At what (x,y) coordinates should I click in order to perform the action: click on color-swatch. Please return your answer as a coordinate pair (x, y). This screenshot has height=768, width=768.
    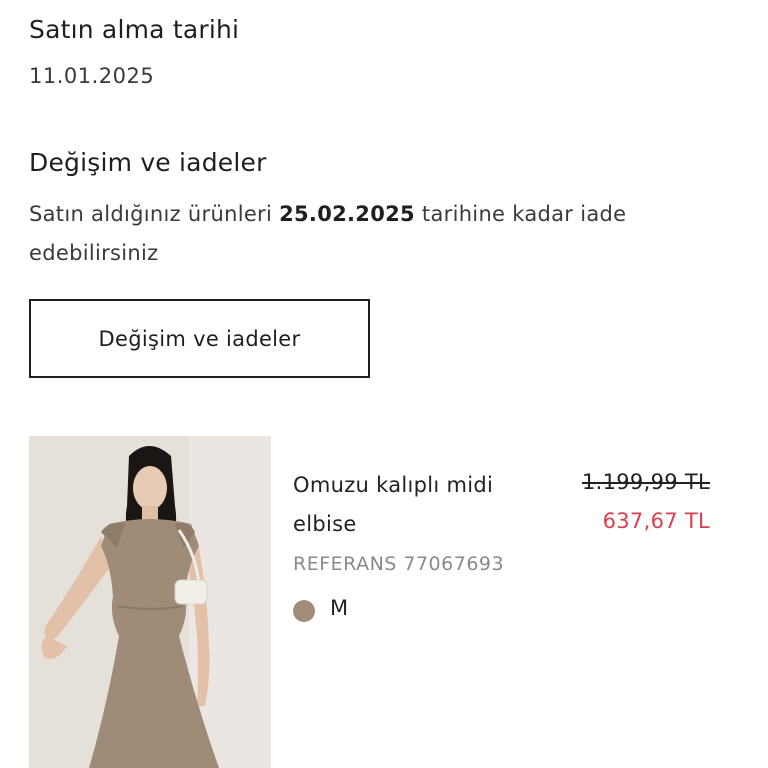
    Looking at the image, I should click on (304, 611).